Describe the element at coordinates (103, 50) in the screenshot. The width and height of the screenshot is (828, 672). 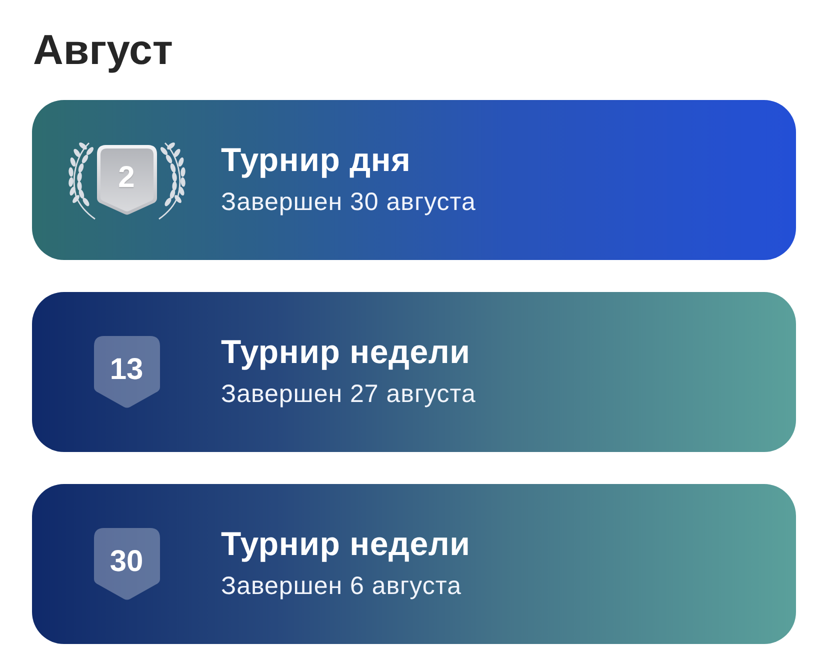
I see `month-heading: Август` at that location.